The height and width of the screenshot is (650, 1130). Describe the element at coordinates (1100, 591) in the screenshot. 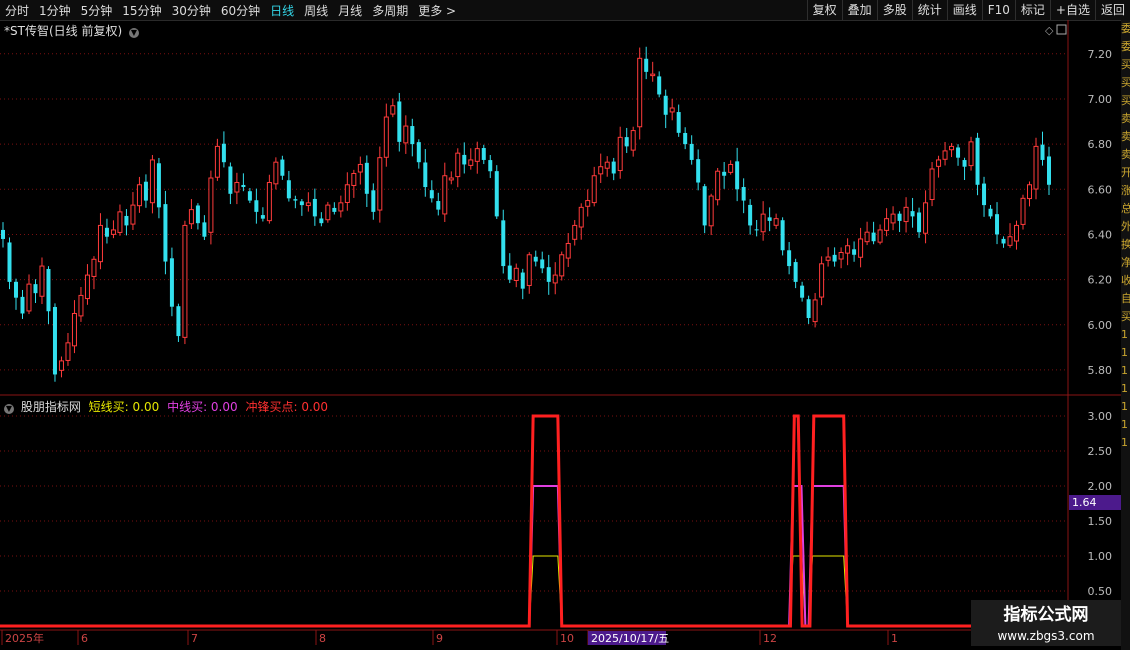

I see `indicator-tick: 0.50` at that location.